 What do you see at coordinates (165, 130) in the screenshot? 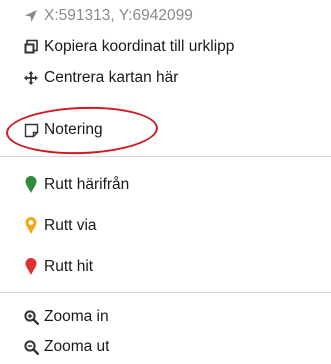
I see `note-menu-item: Notering` at bounding box center [165, 130].